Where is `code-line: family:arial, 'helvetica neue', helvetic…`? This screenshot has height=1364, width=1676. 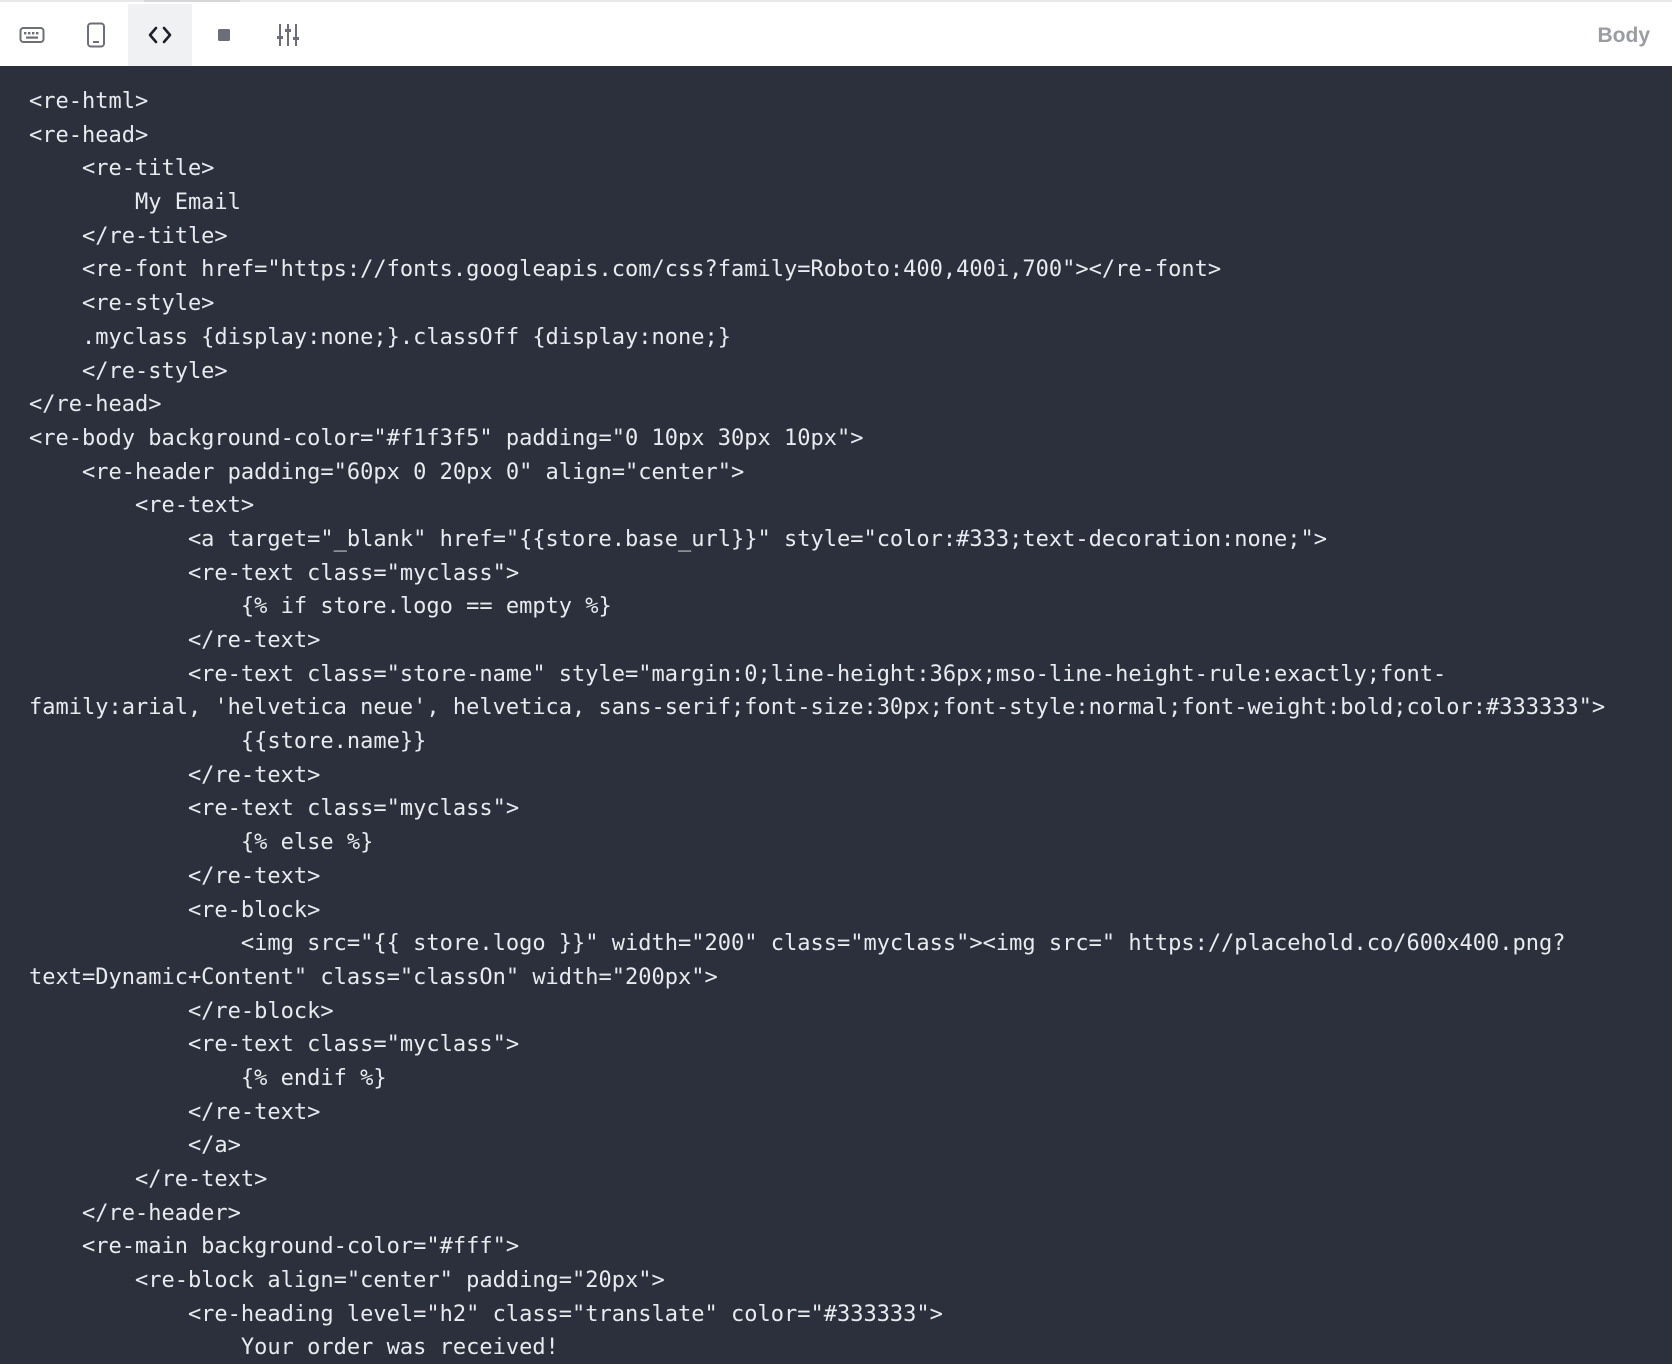
code-line: family:arial, 'helvetica neue', helvetic… is located at coordinates (850, 708).